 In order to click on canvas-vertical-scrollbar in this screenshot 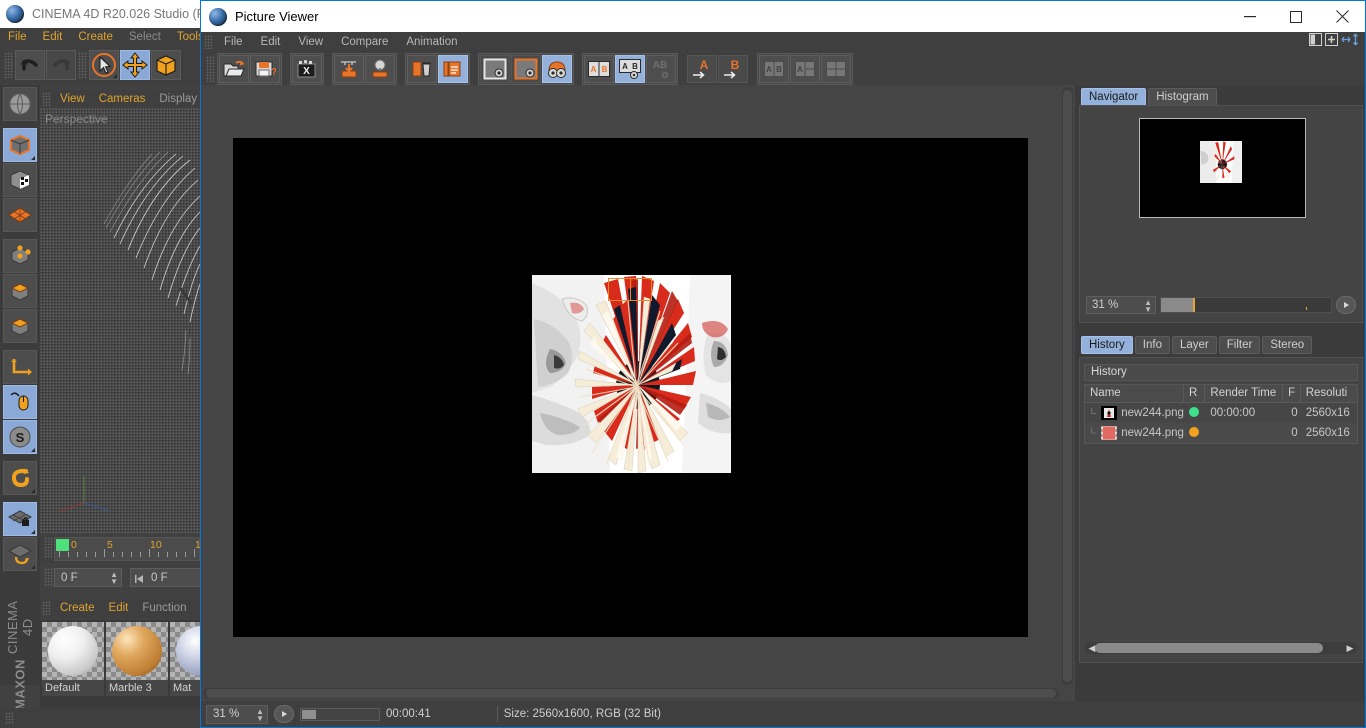, I will do `click(1067, 386)`.